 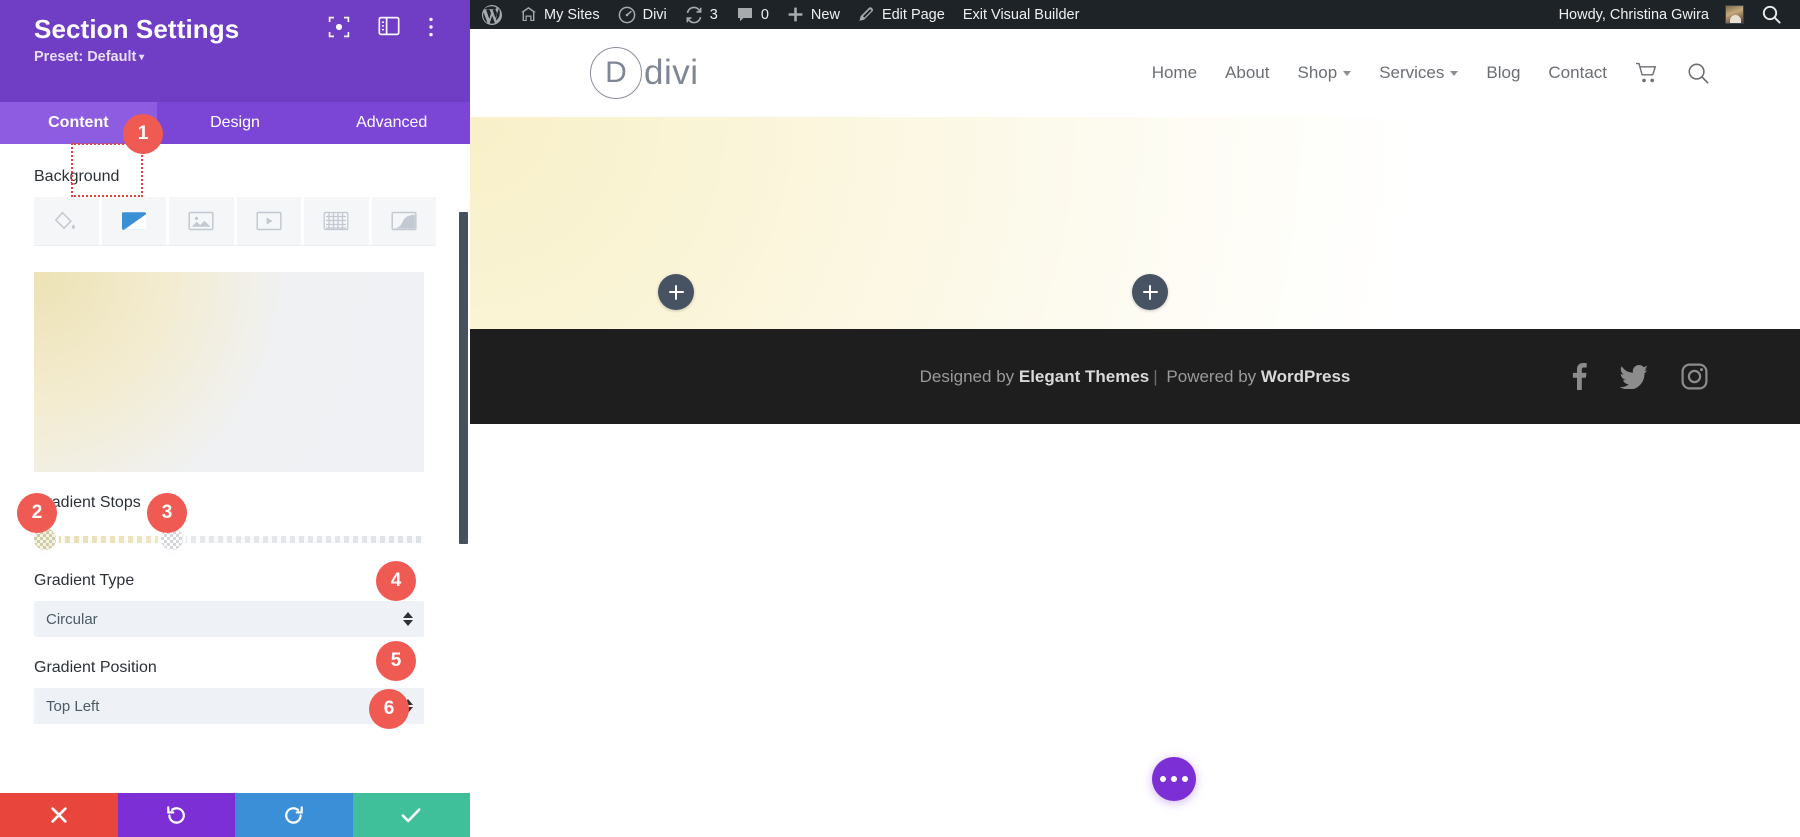 I want to click on adminbar-my-sites-label: My Sites, so click(x=572, y=14).